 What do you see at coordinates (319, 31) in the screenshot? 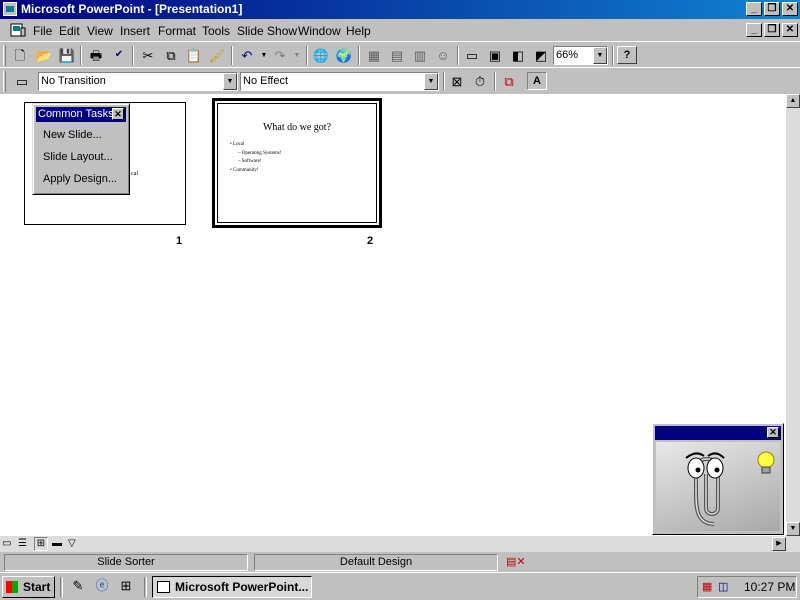
I see `menu-window: Window` at bounding box center [319, 31].